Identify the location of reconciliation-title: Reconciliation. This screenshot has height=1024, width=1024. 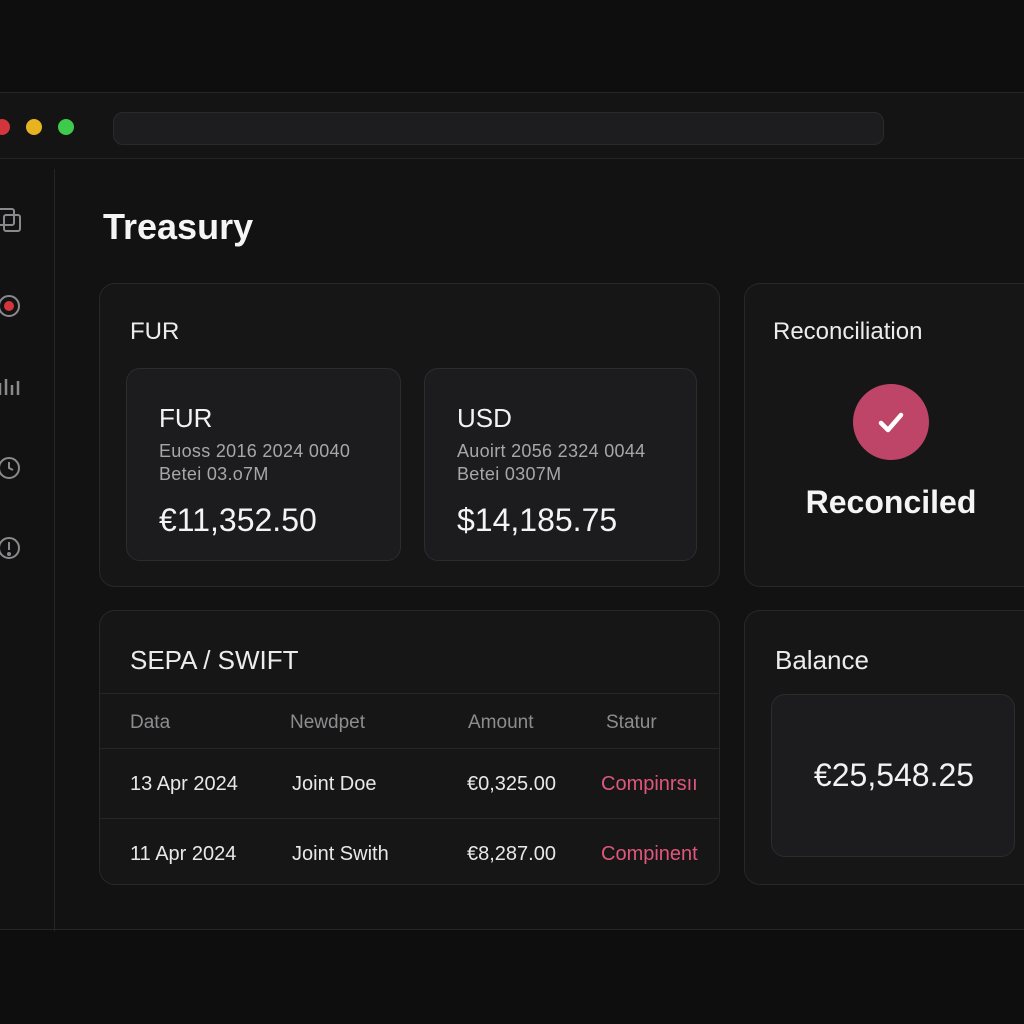
(848, 331).